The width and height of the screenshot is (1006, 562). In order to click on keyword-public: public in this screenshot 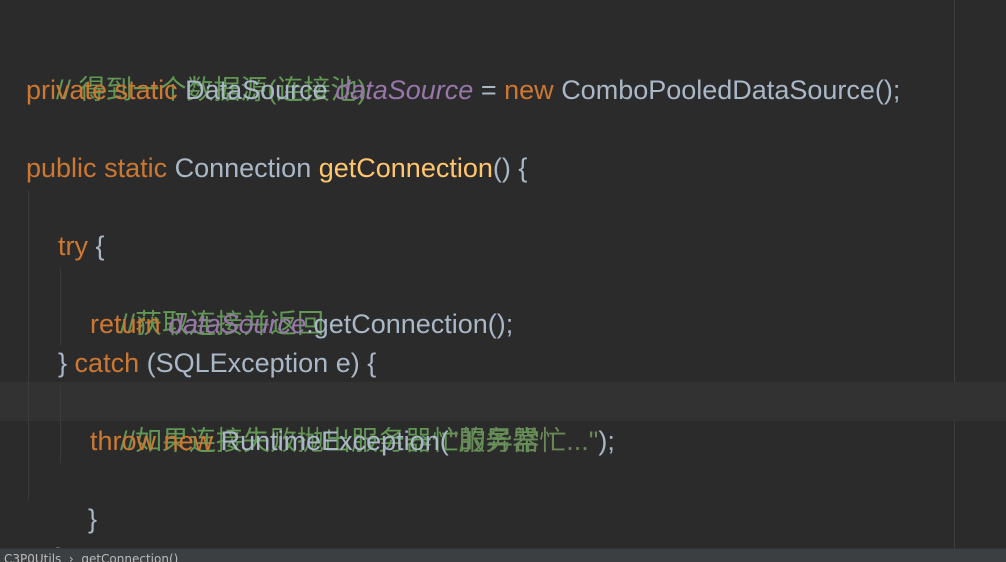, I will do `click(61, 168)`.